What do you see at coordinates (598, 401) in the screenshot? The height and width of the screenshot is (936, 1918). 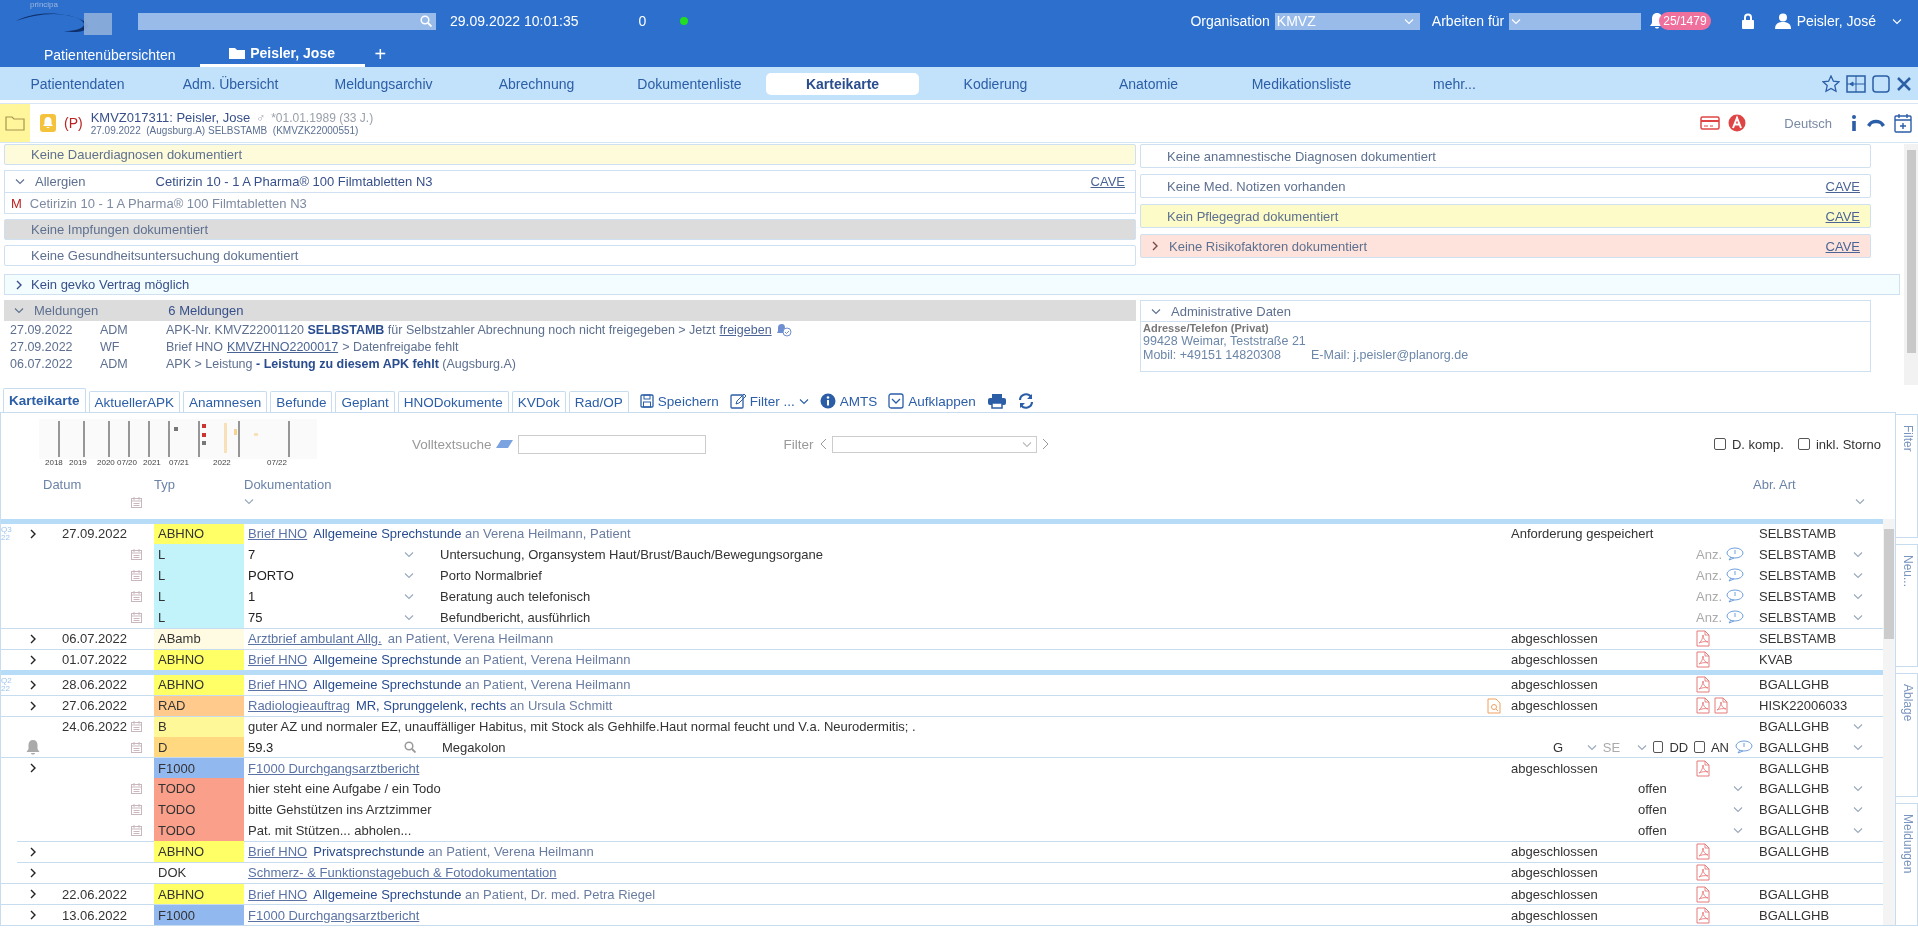 I see `journal-tab: Rad/OP` at bounding box center [598, 401].